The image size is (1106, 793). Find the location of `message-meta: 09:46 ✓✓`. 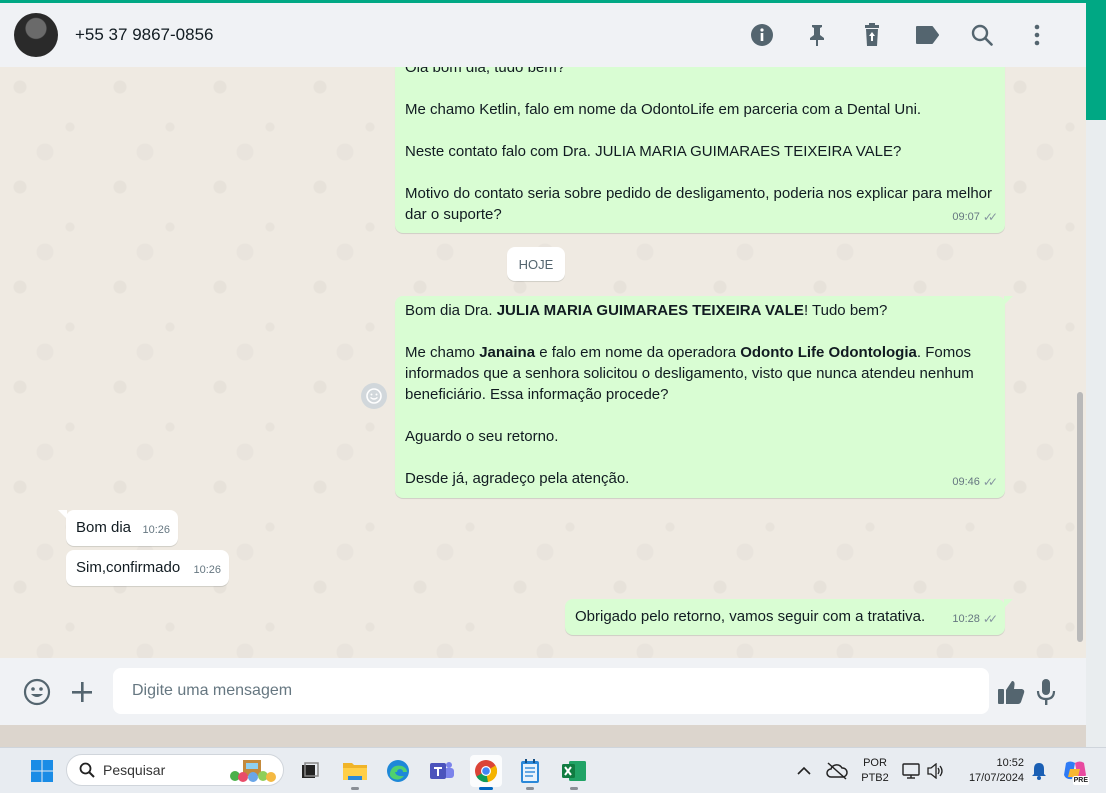

message-meta: 09:46 ✓✓ is located at coordinates (975, 482).